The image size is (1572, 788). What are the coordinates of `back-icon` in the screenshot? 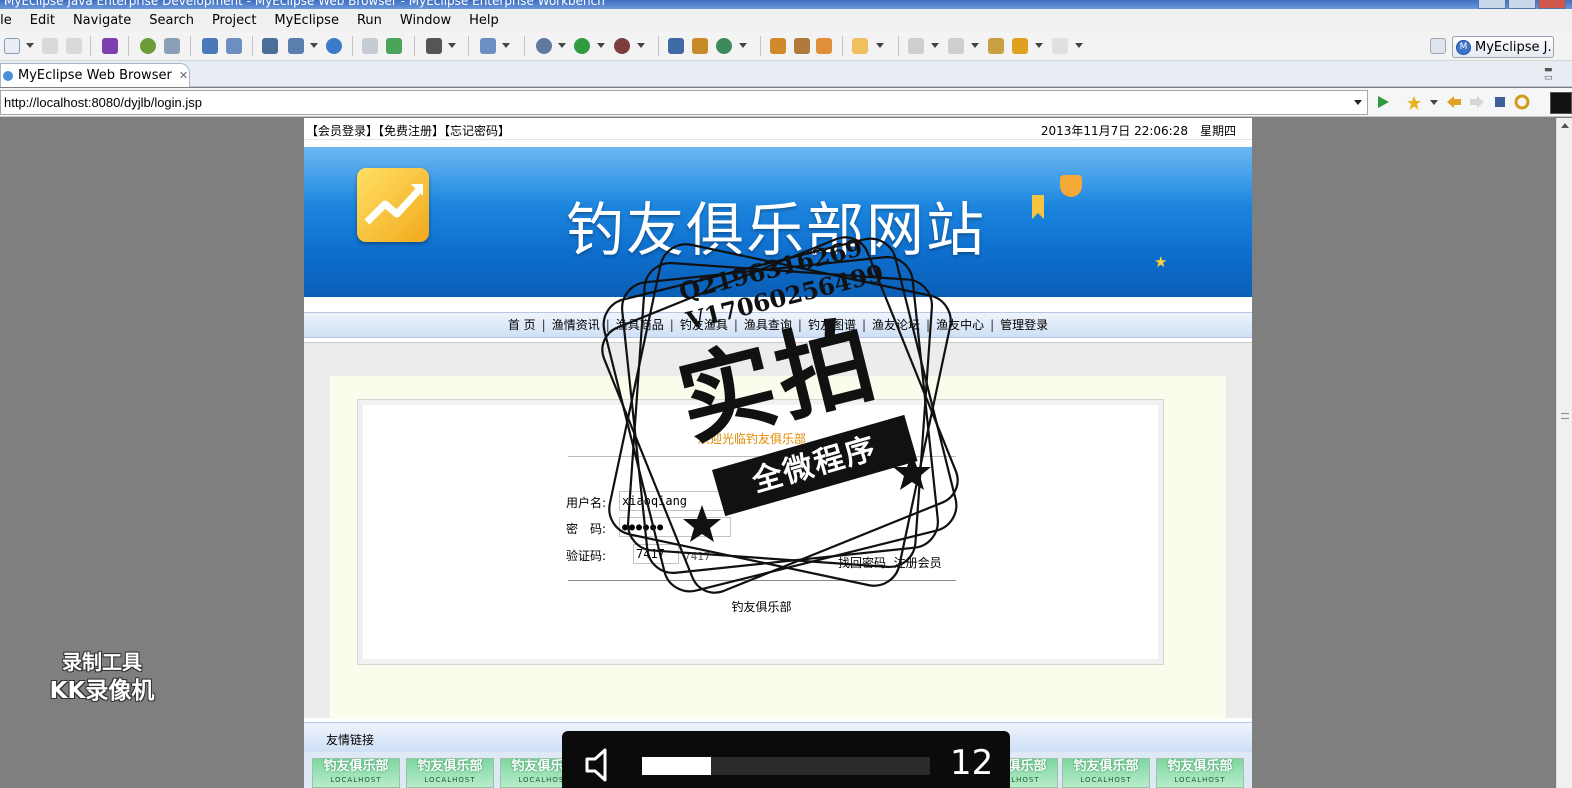 It's located at (1020, 46).